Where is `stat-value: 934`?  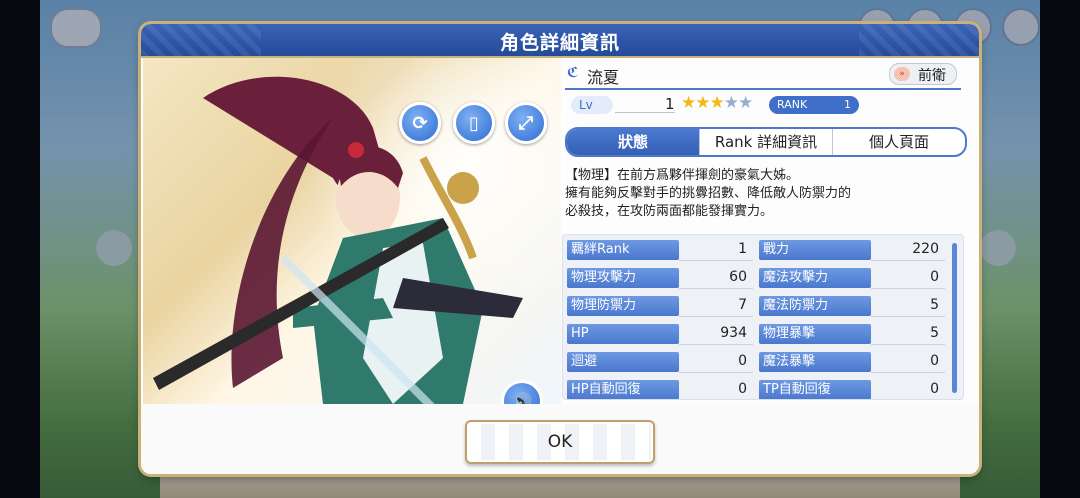
stat-value: 934 is located at coordinates (733, 333).